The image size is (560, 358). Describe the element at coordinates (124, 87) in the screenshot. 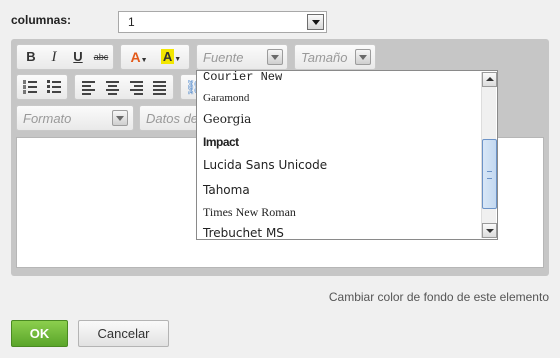

I see `alignment-group` at that location.